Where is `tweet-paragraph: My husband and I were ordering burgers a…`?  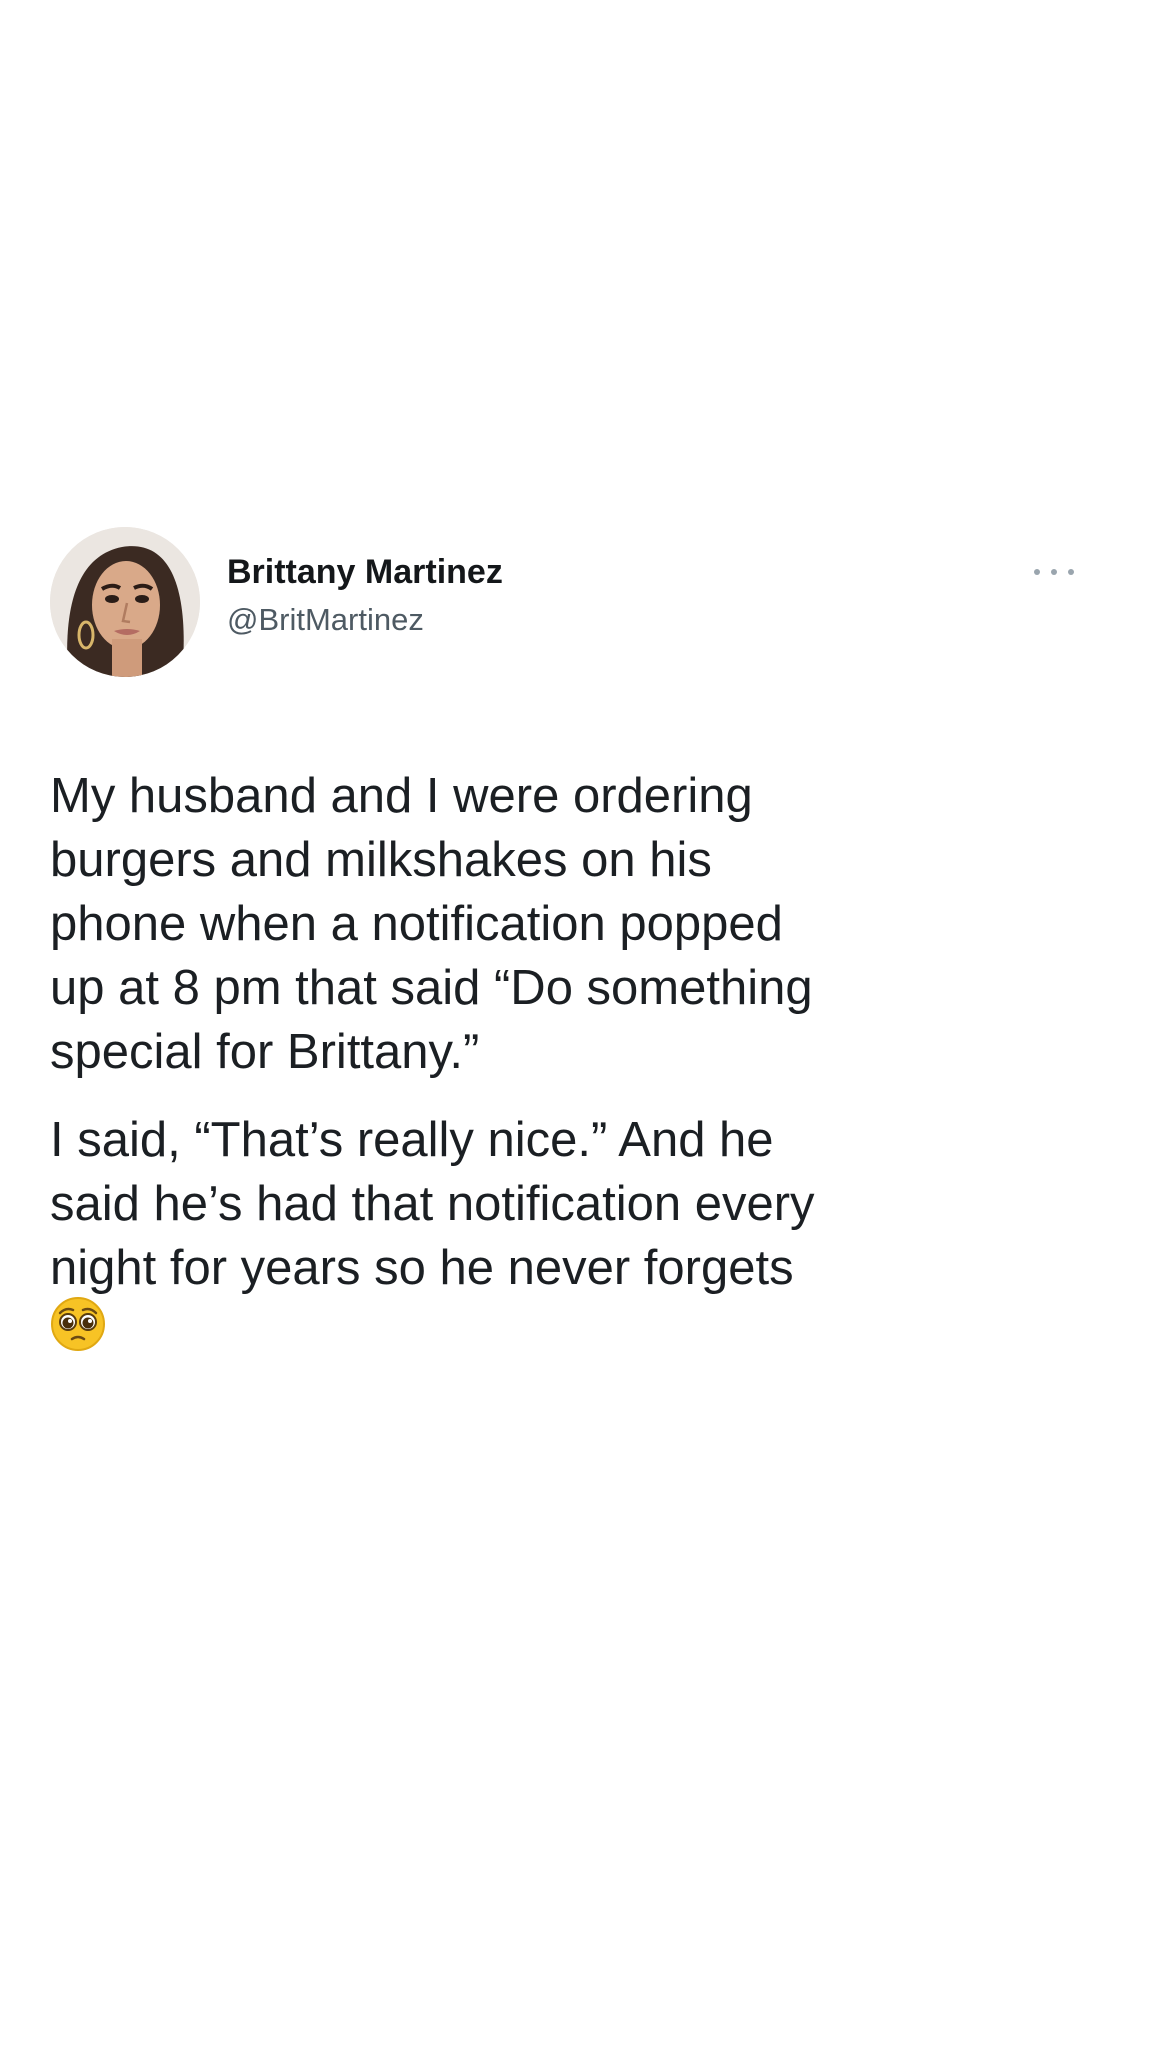
tweet-paragraph: My husband and I were ordering burgers a… is located at coordinates (431, 924).